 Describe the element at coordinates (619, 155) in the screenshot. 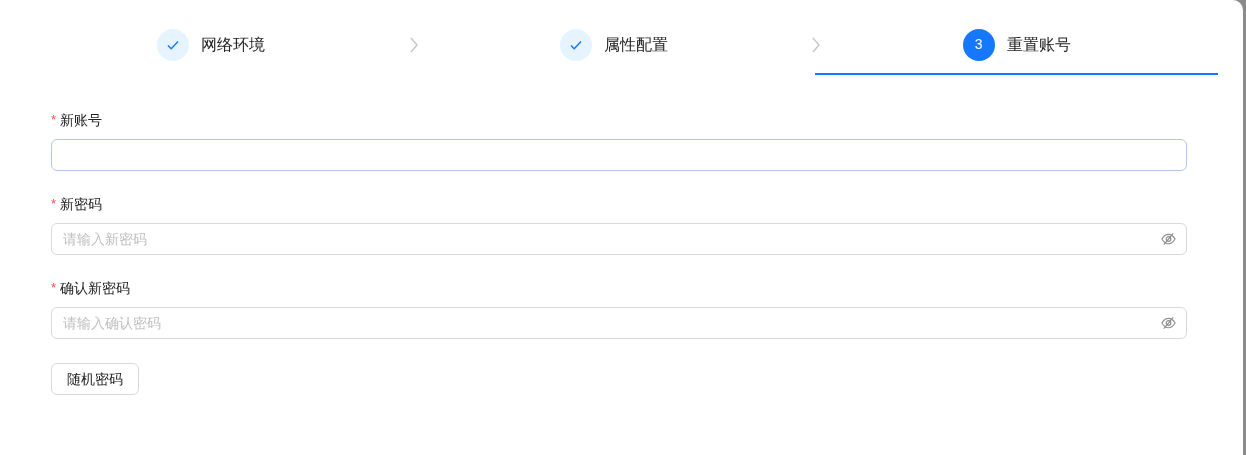

I see `input-field` at that location.